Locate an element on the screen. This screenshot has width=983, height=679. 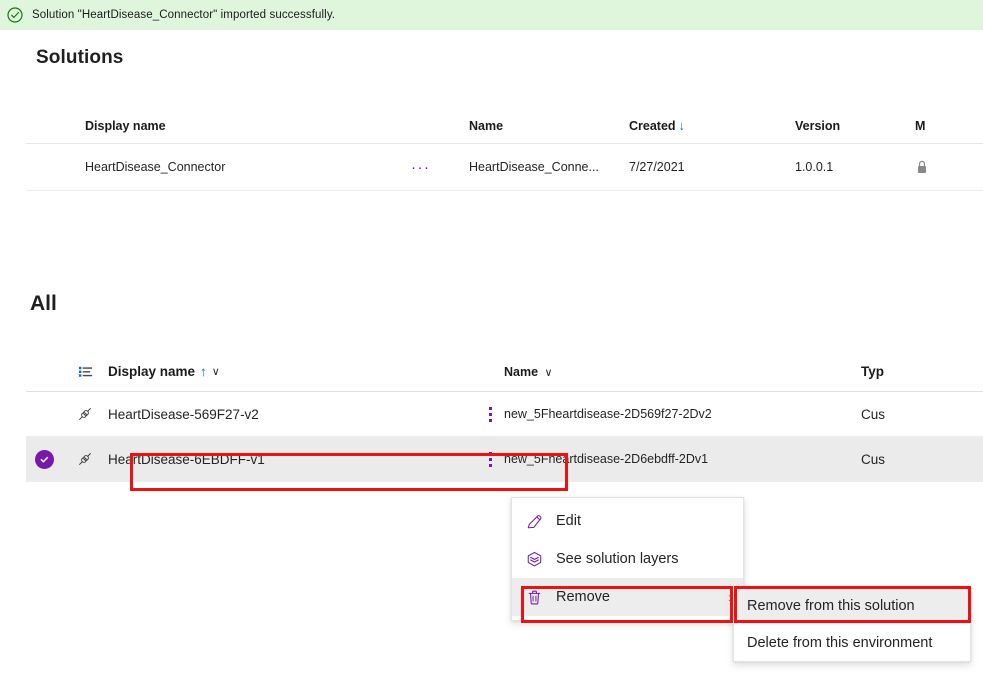
context-menu-item-see-solution-layers: See solution layers is located at coordinates (627, 559).